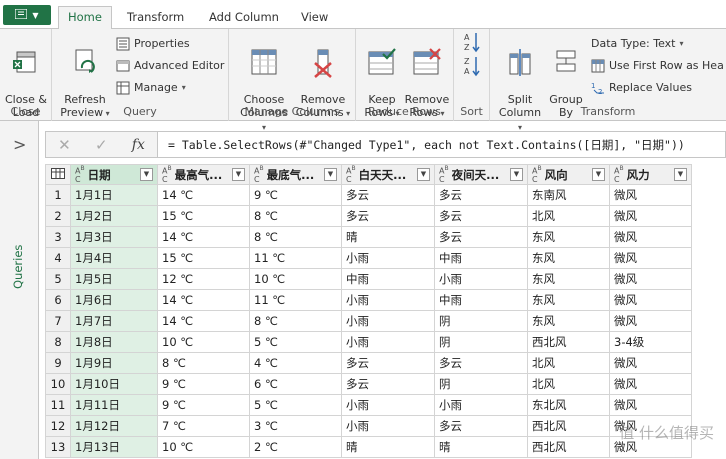 The height and width of the screenshot is (459, 726). I want to click on table-cell: 11 ℃, so click(295, 258).